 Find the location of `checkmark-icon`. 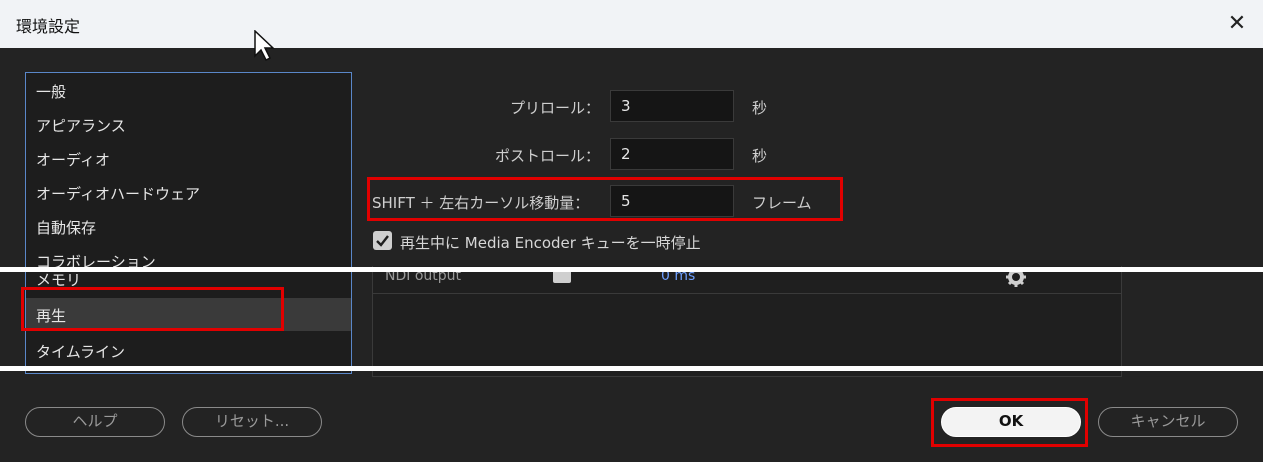

checkmark-icon is located at coordinates (382, 241).